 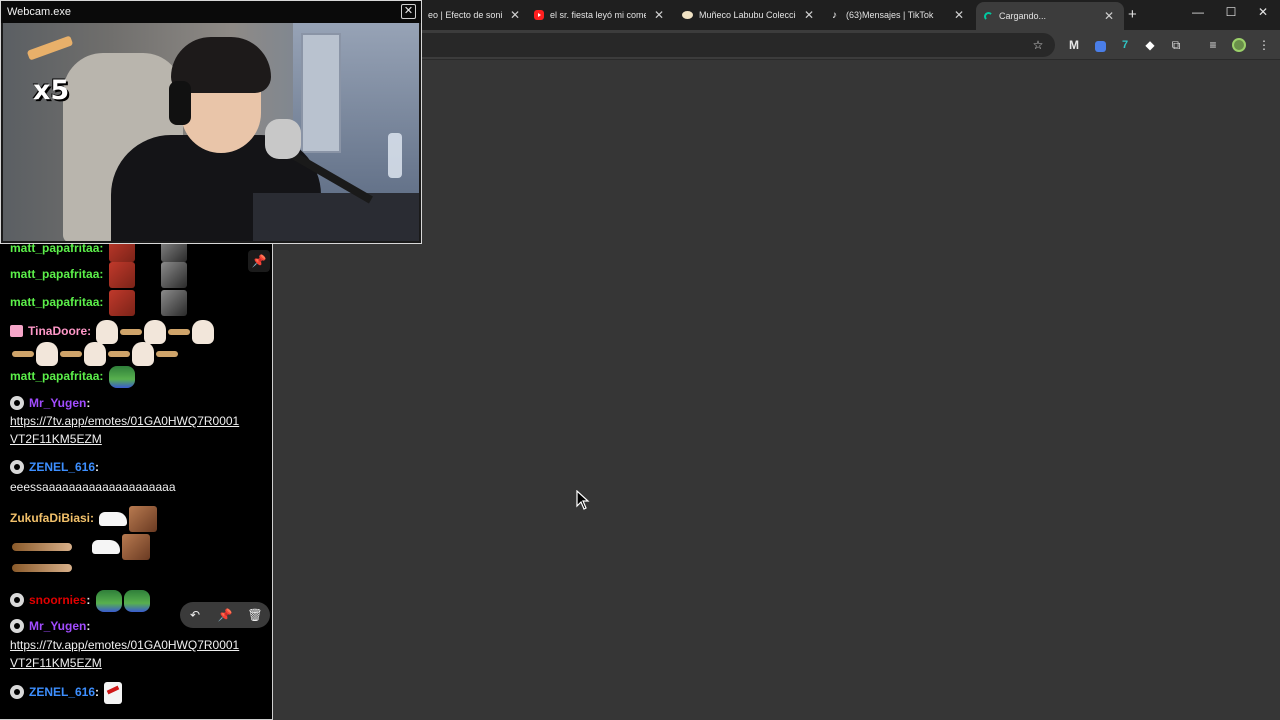 I want to click on extension-m-icon: M, so click(x=1074, y=45).